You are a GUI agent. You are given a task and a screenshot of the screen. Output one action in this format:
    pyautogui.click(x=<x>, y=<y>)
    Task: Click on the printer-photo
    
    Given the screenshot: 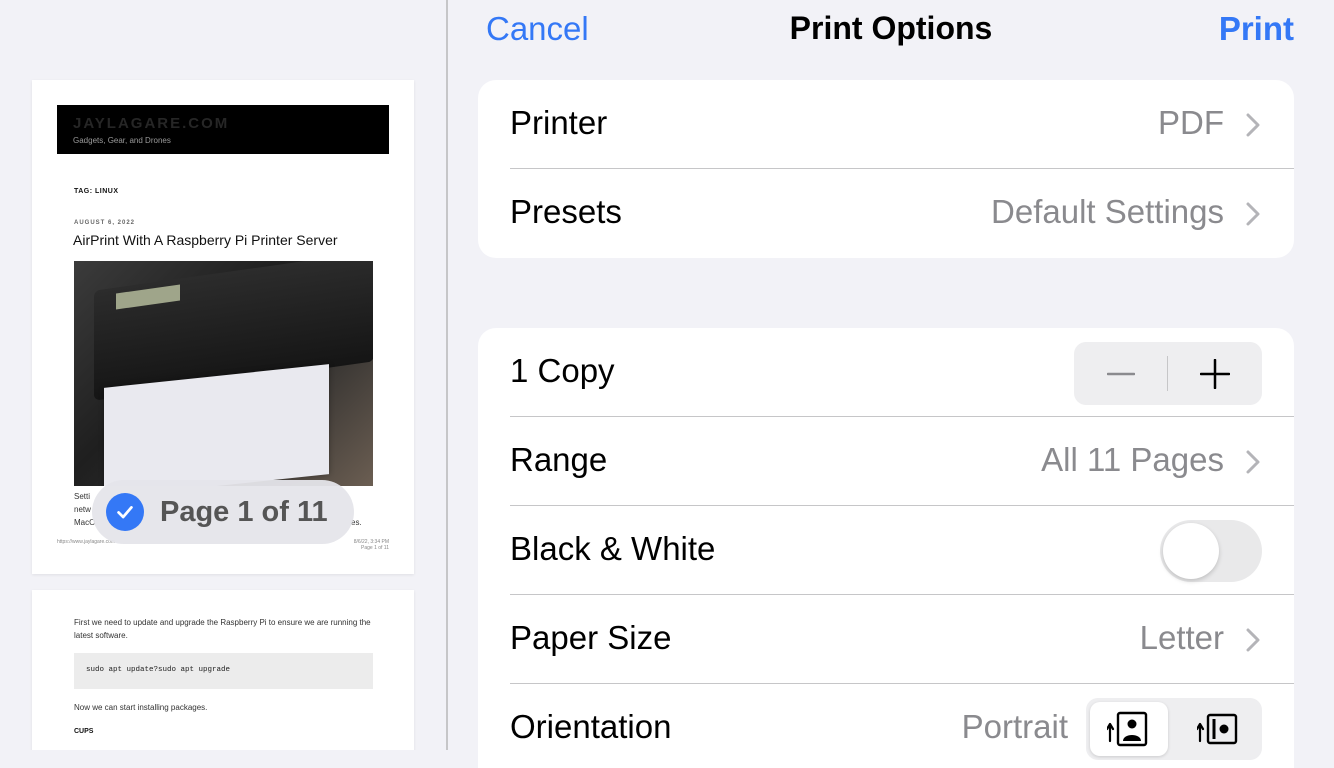 What is the action you would take?
    pyautogui.click(x=223, y=373)
    